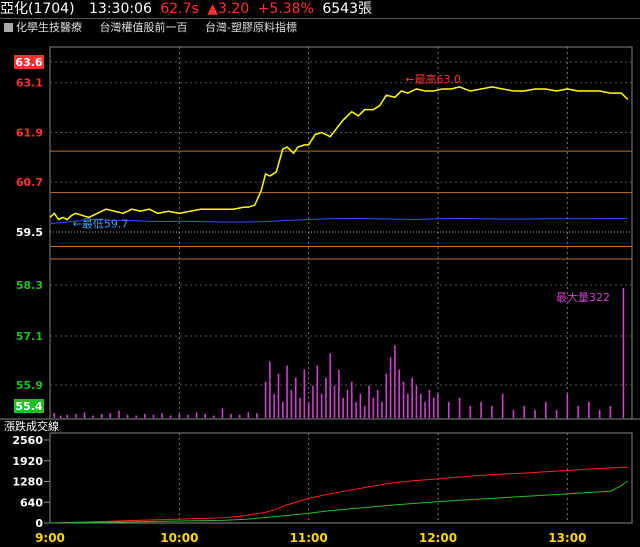  Describe the element at coordinates (101, 224) in the screenshot. I see `low-price-annotation: ←最低59.7` at that location.